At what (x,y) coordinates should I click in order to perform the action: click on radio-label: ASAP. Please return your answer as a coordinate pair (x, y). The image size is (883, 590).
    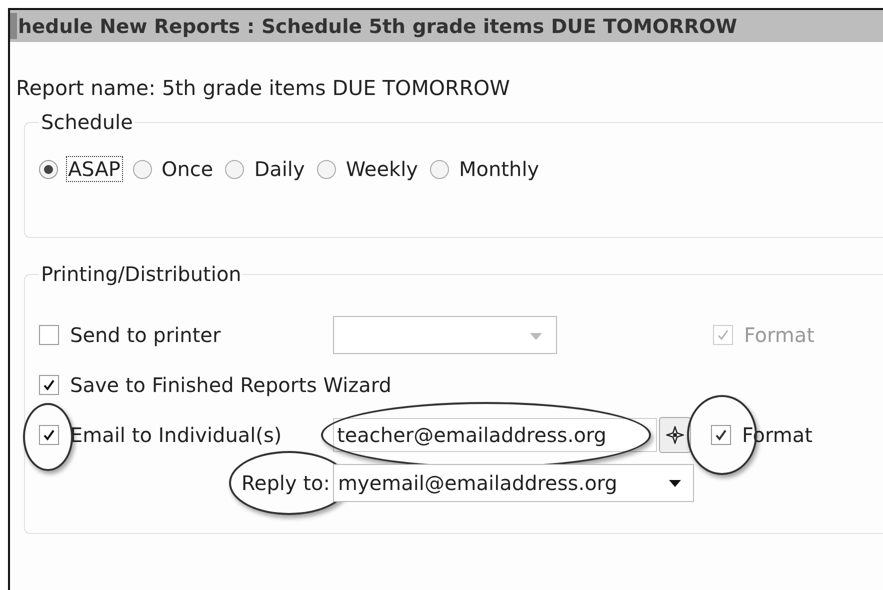
    Looking at the image, I should click on (94, 169).